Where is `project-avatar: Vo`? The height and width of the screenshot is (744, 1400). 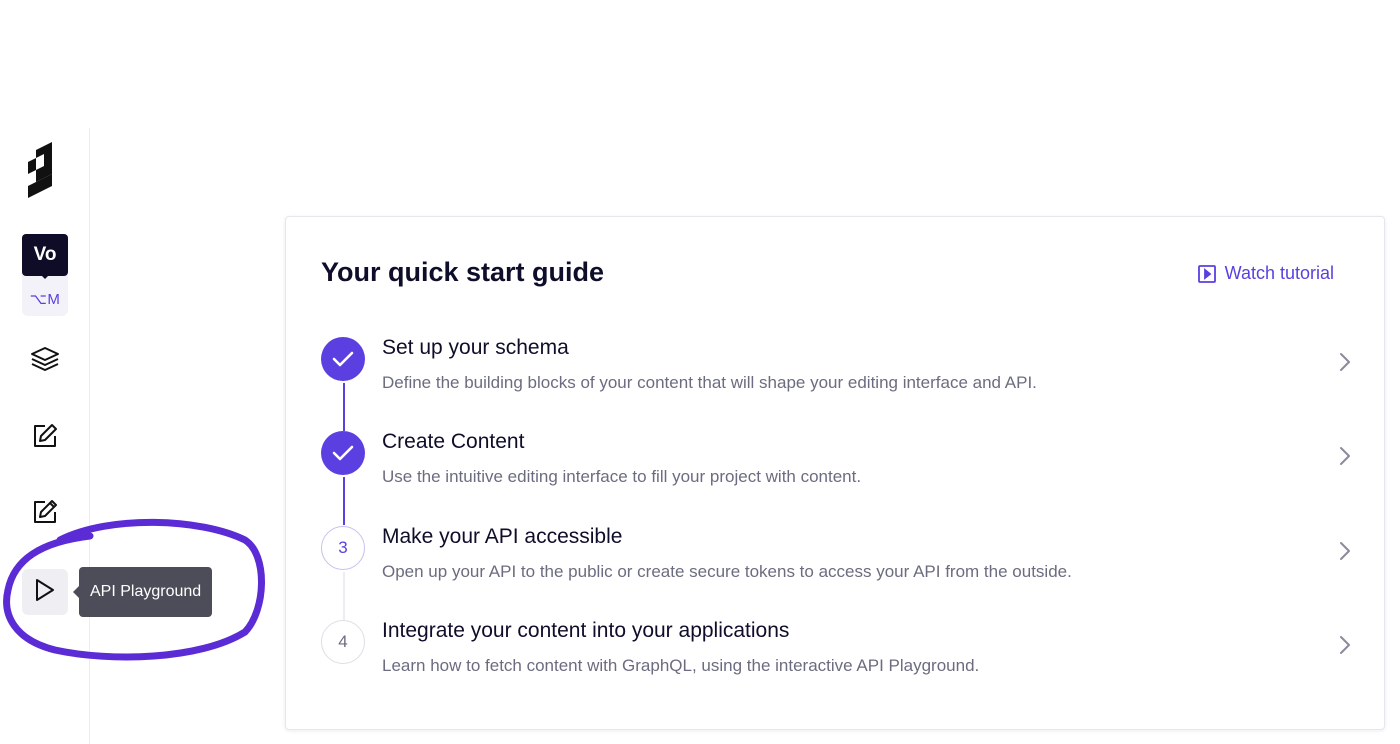
project-avatar: Vo is located at coordinates (45, 255).